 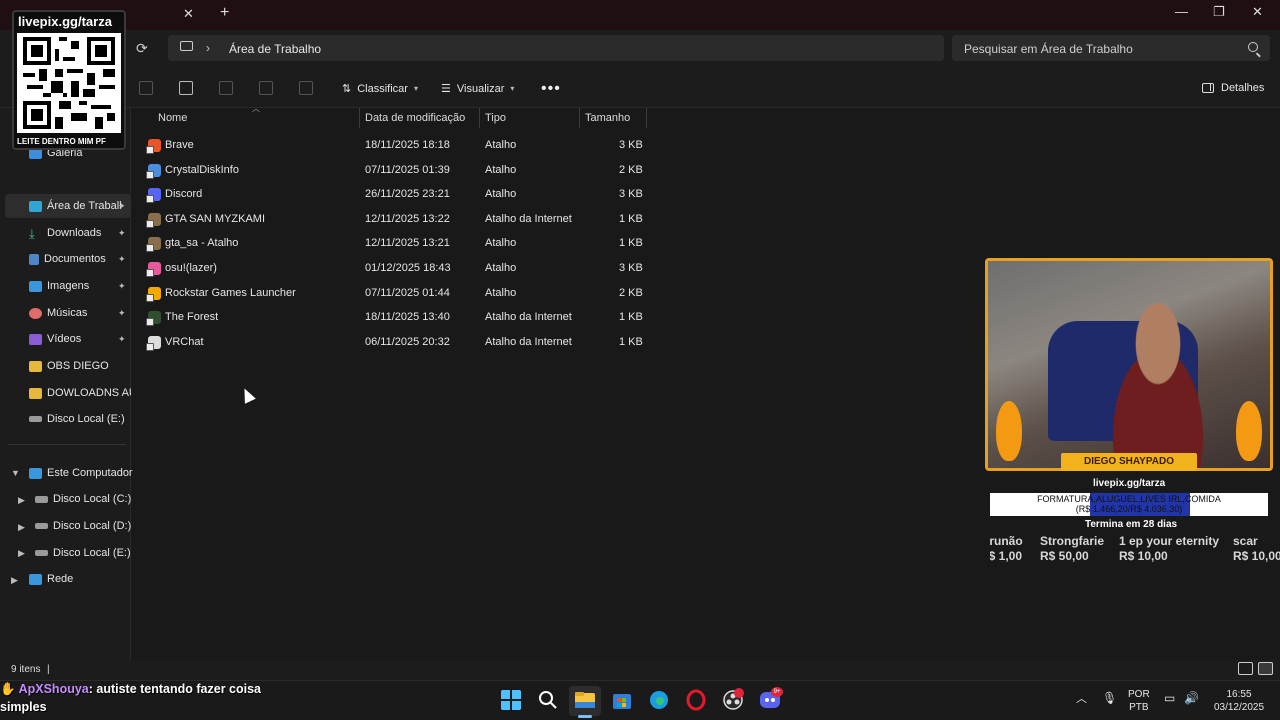 I want to click on column-header-date: Data de modificação, so click(x=415, y=123).